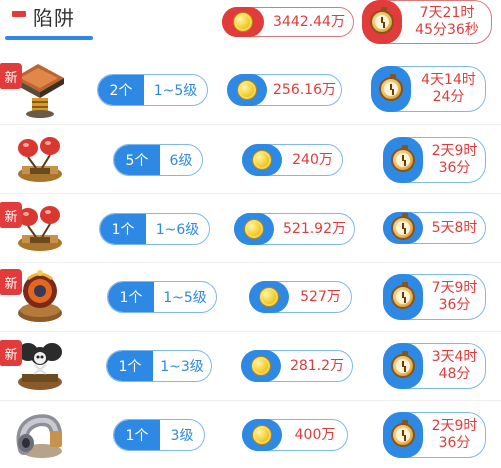 This screenshot has height=468, width=501. I want to click on trap-count: 2个, so click(121, 90).